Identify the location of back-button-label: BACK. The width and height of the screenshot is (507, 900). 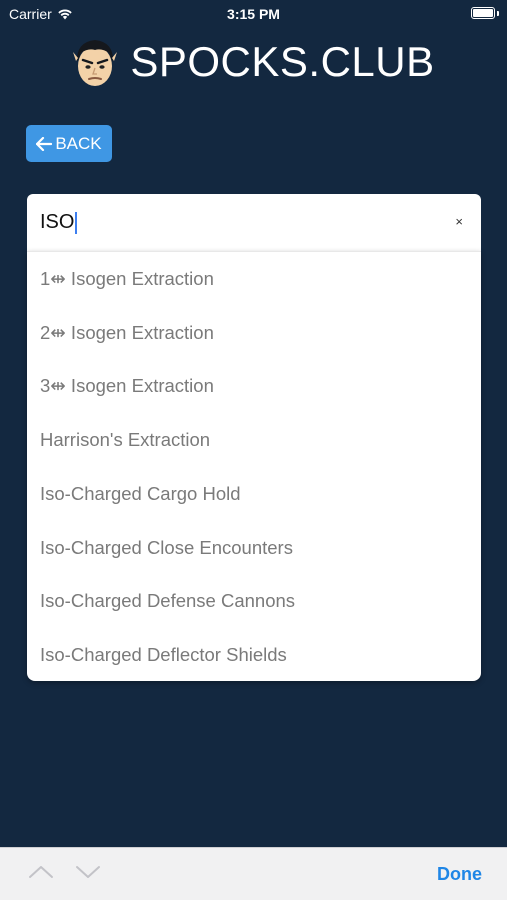
(78, 143).